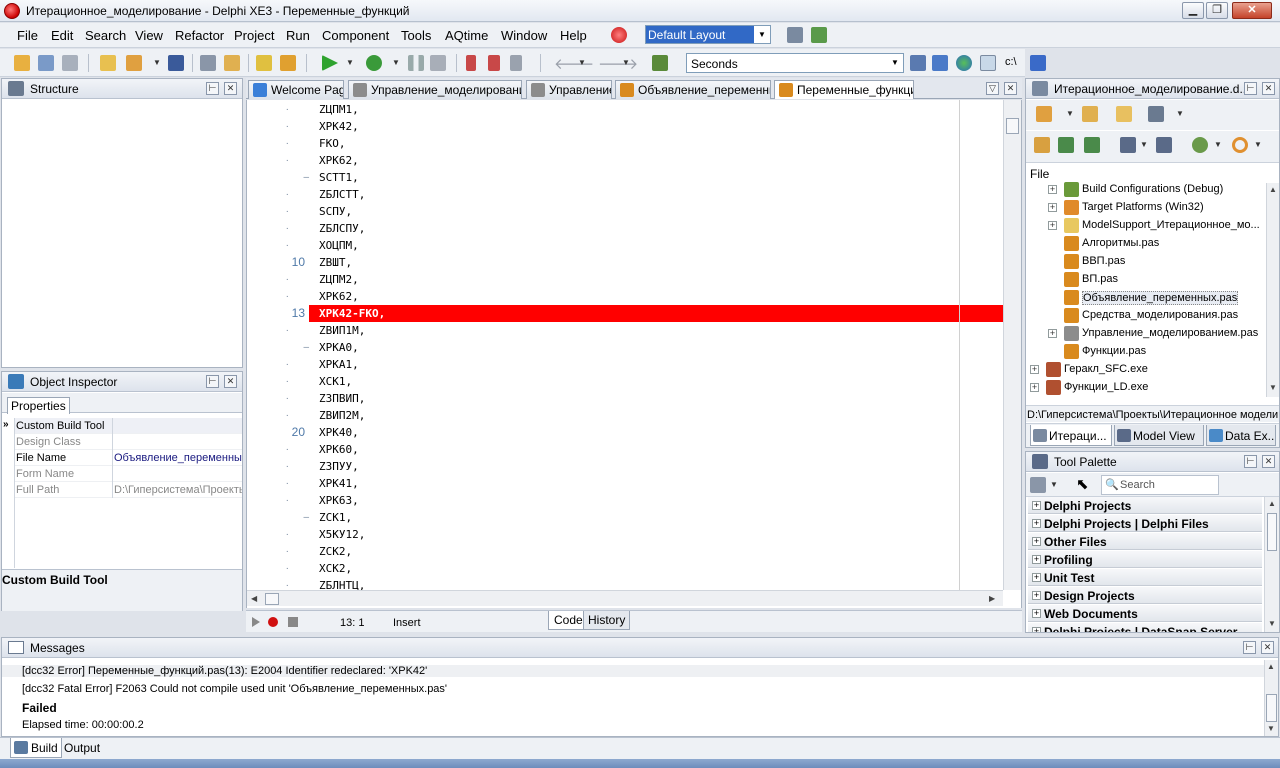 The image size is (1280, 768). Describe the element at coordinates (176, 63) in the screenshot. I see `save-icon` at that location.